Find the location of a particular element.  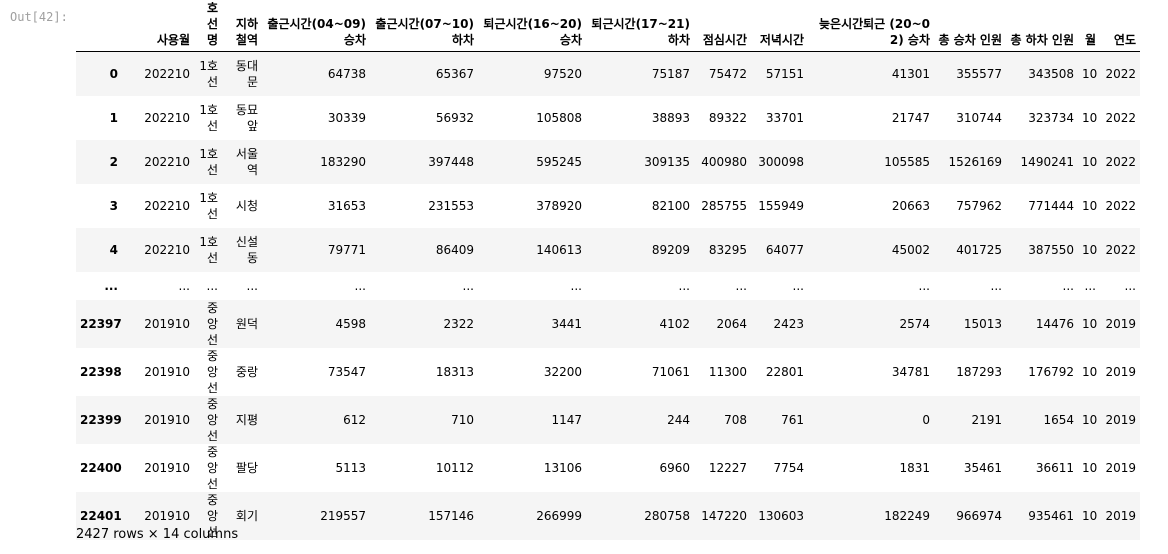

table-cell: 757962 is located at coordinates (979, 205).